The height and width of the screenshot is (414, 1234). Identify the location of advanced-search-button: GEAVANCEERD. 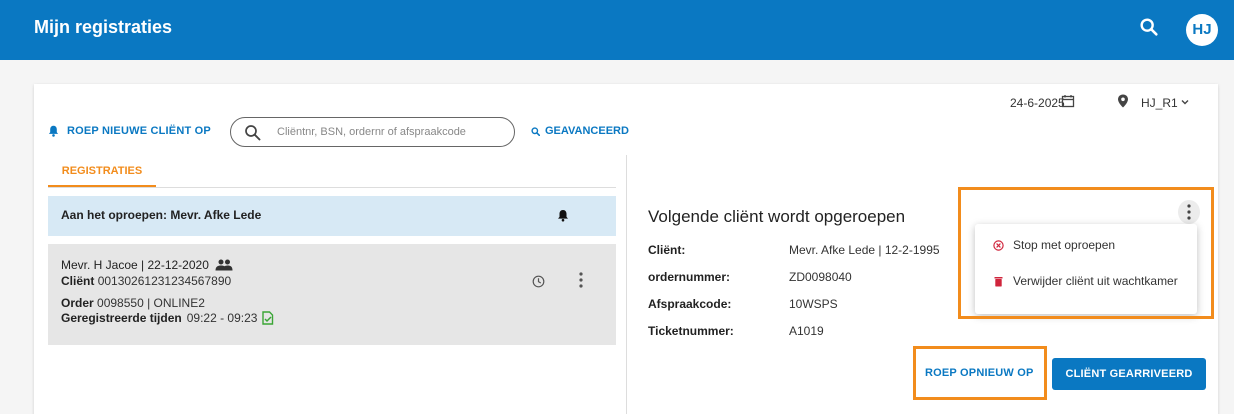
(580, 131).